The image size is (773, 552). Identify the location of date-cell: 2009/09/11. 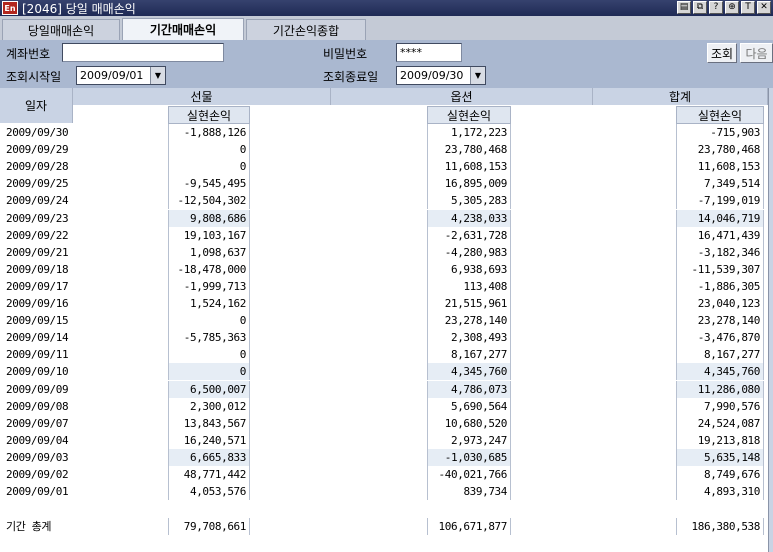
(37, 355).